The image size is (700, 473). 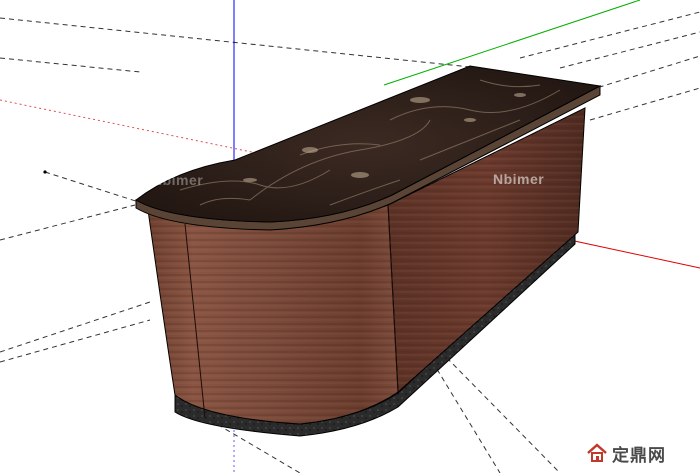 I want to click on site-logo: 定鼎网, so click(x=626, y=453).